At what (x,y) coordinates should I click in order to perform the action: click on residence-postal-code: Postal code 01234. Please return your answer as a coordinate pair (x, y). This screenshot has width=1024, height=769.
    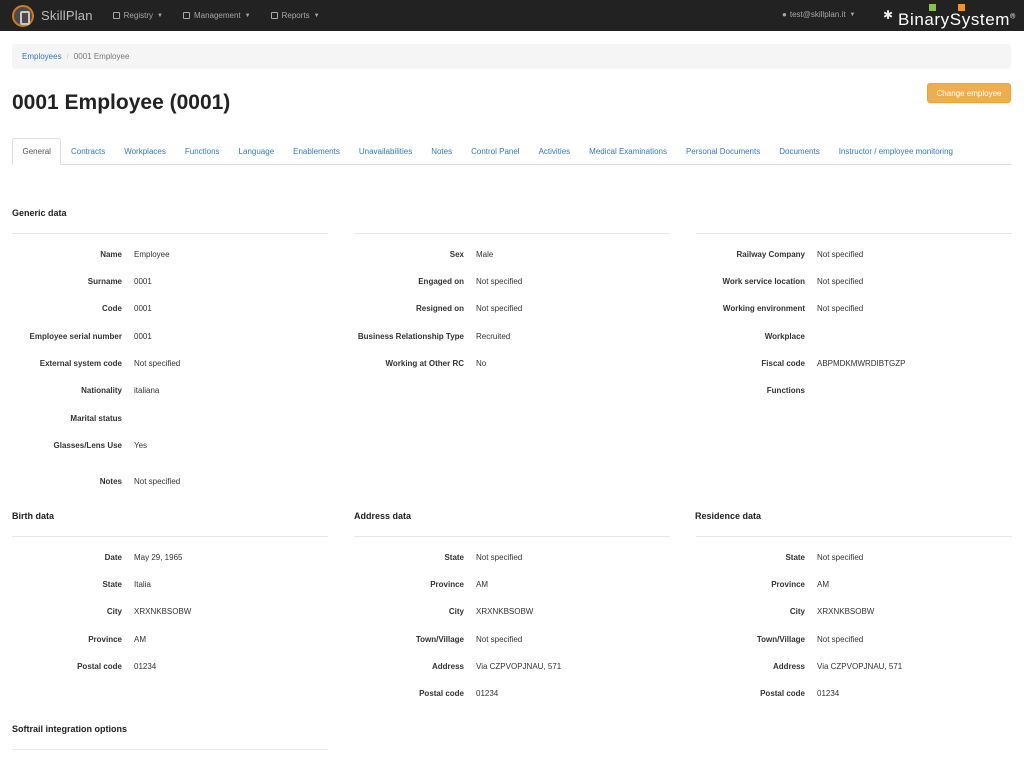
    Looking at the image, I should click on (767, 693).